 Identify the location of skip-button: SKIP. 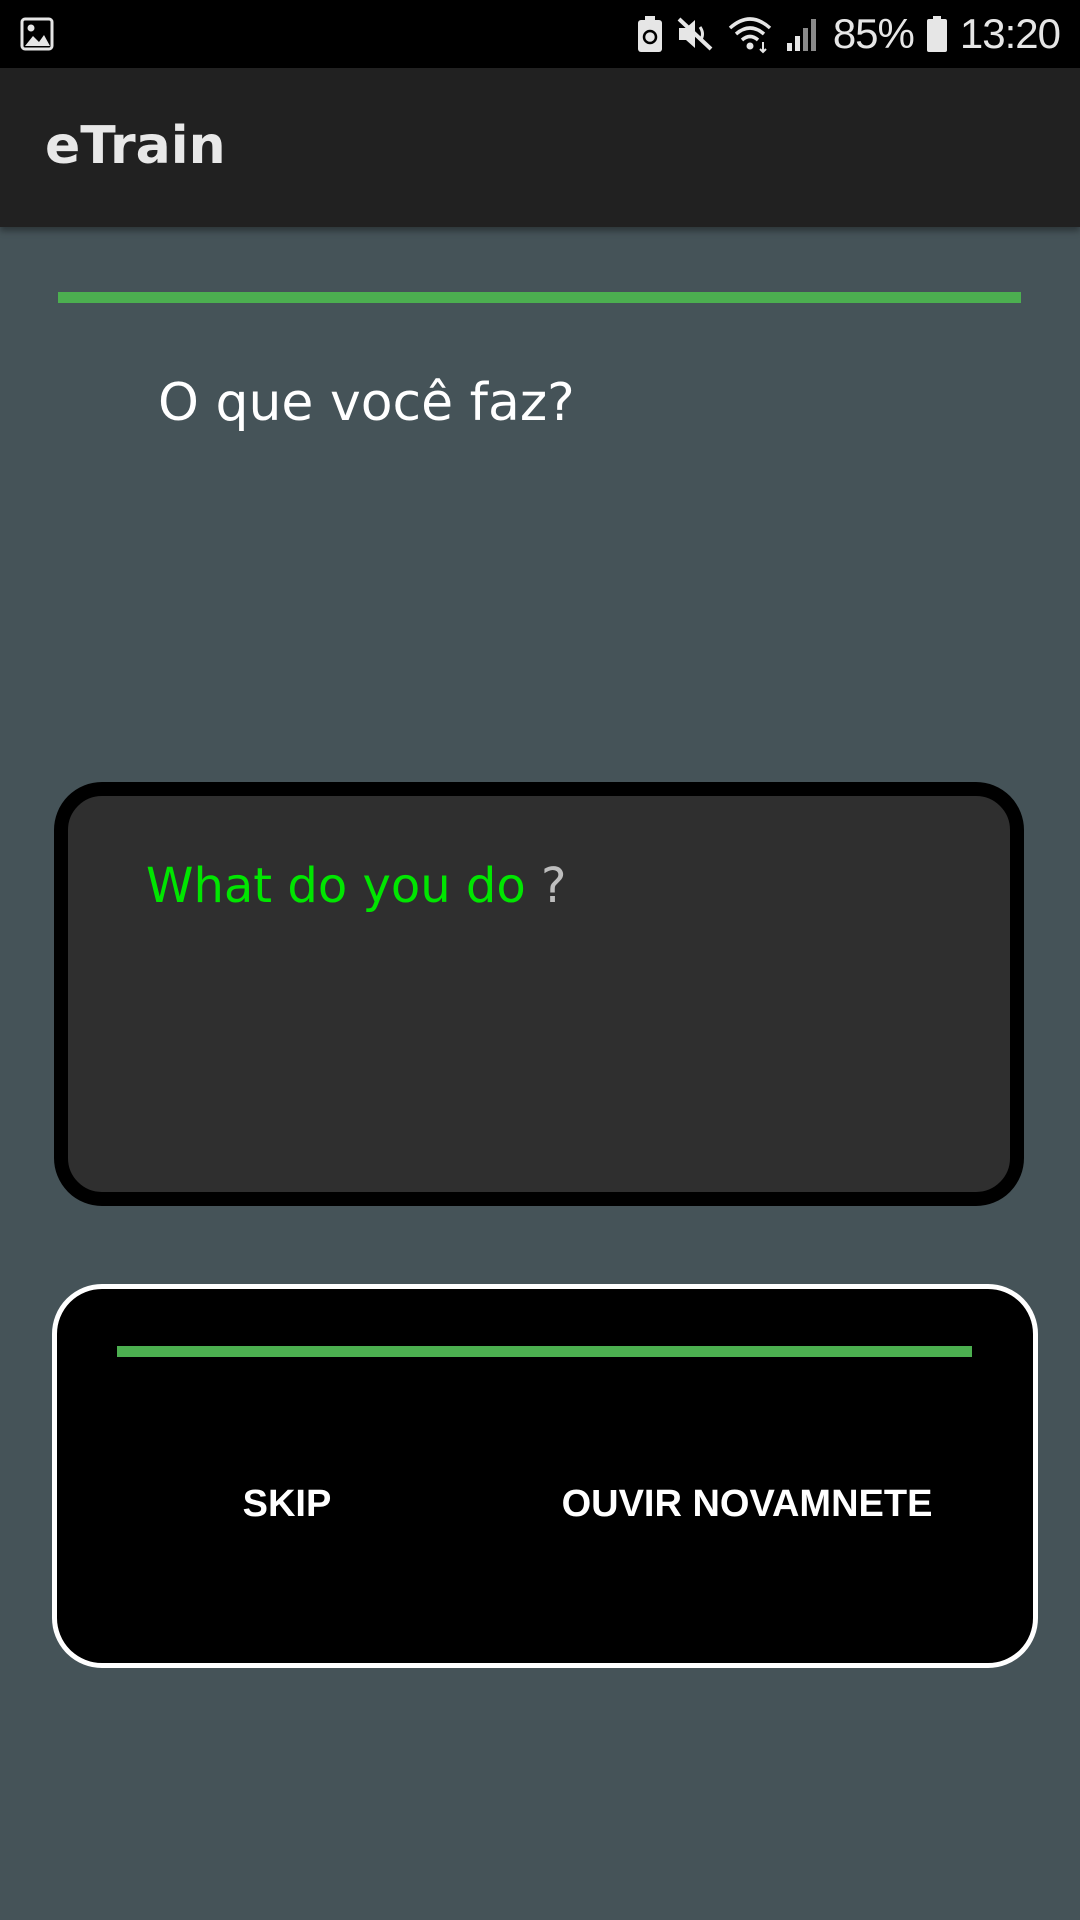
(287, 1504).